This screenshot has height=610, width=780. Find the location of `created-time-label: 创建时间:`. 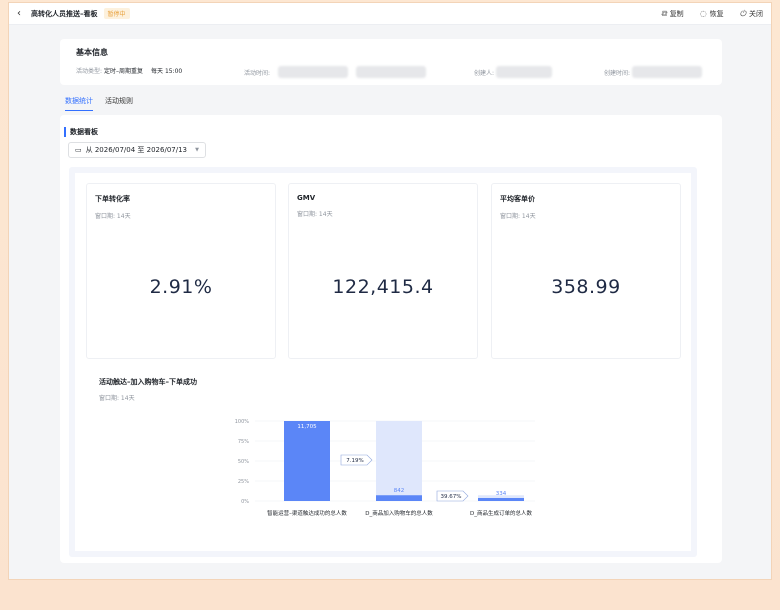

created-time-label: 创建时间: is located at coordinates (617, 73).